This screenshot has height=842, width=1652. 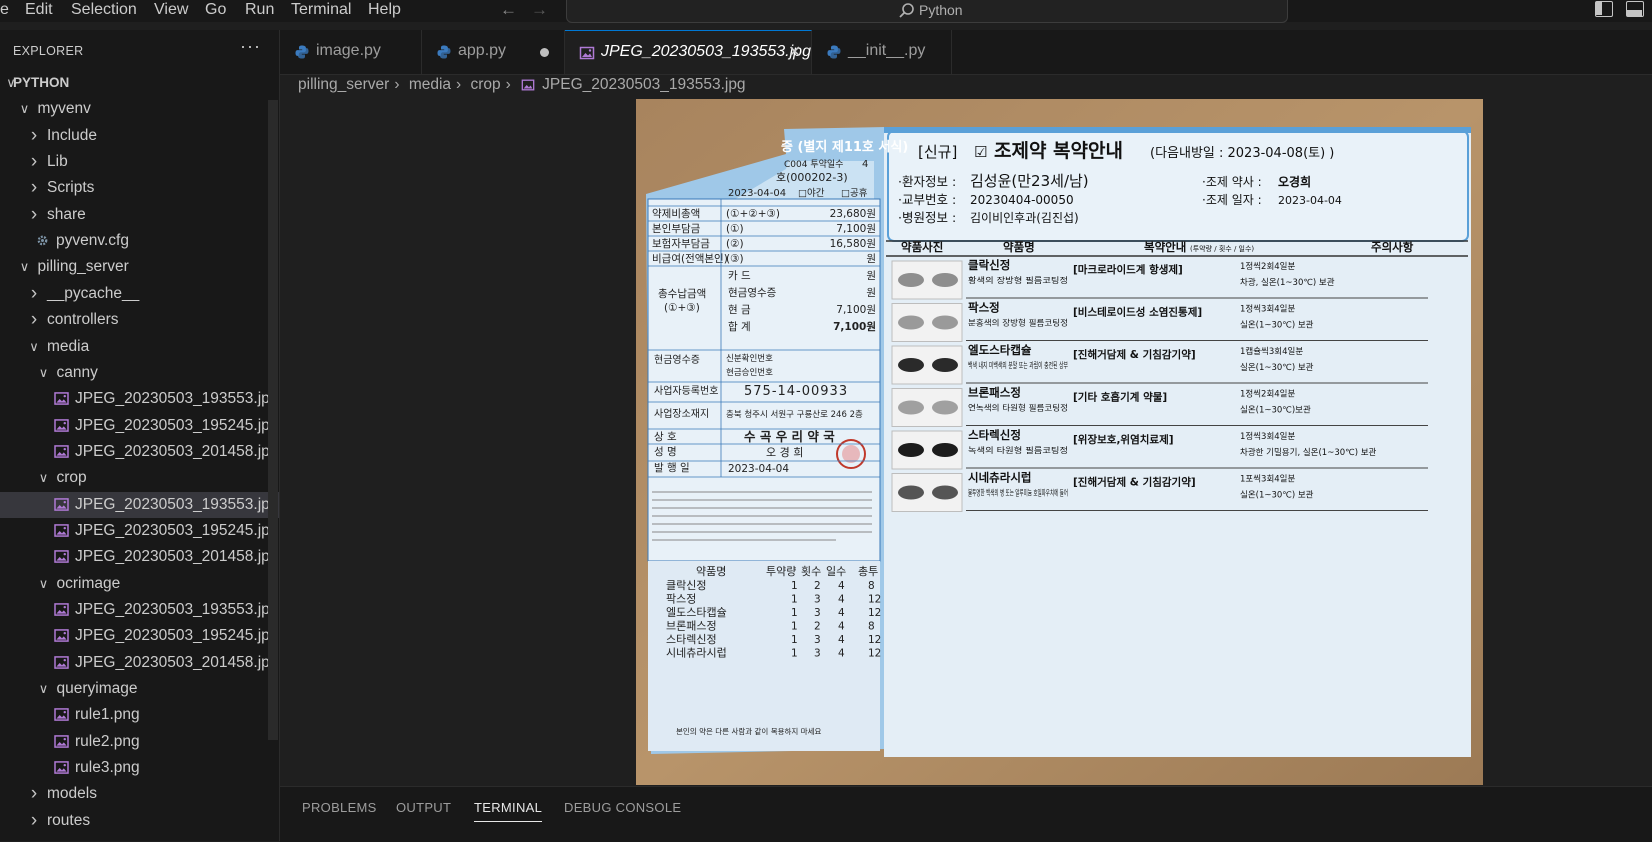 What do you see at coordinates (139, 162) in the screenshot?
I see `folder-item: › Lib` at bounding box center [139, 162].